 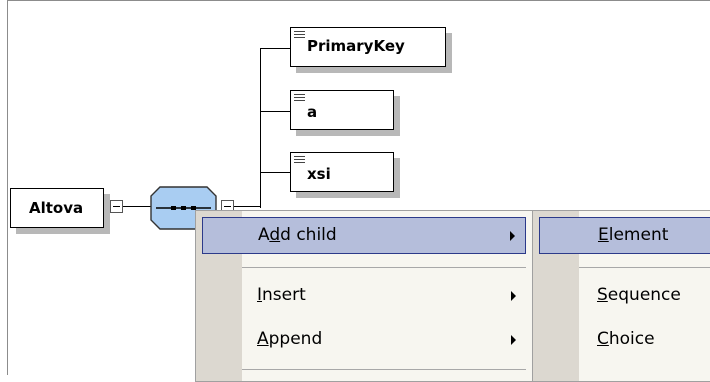 I want to click on menu-item-label: Sequence, so click(x=639, y=295).